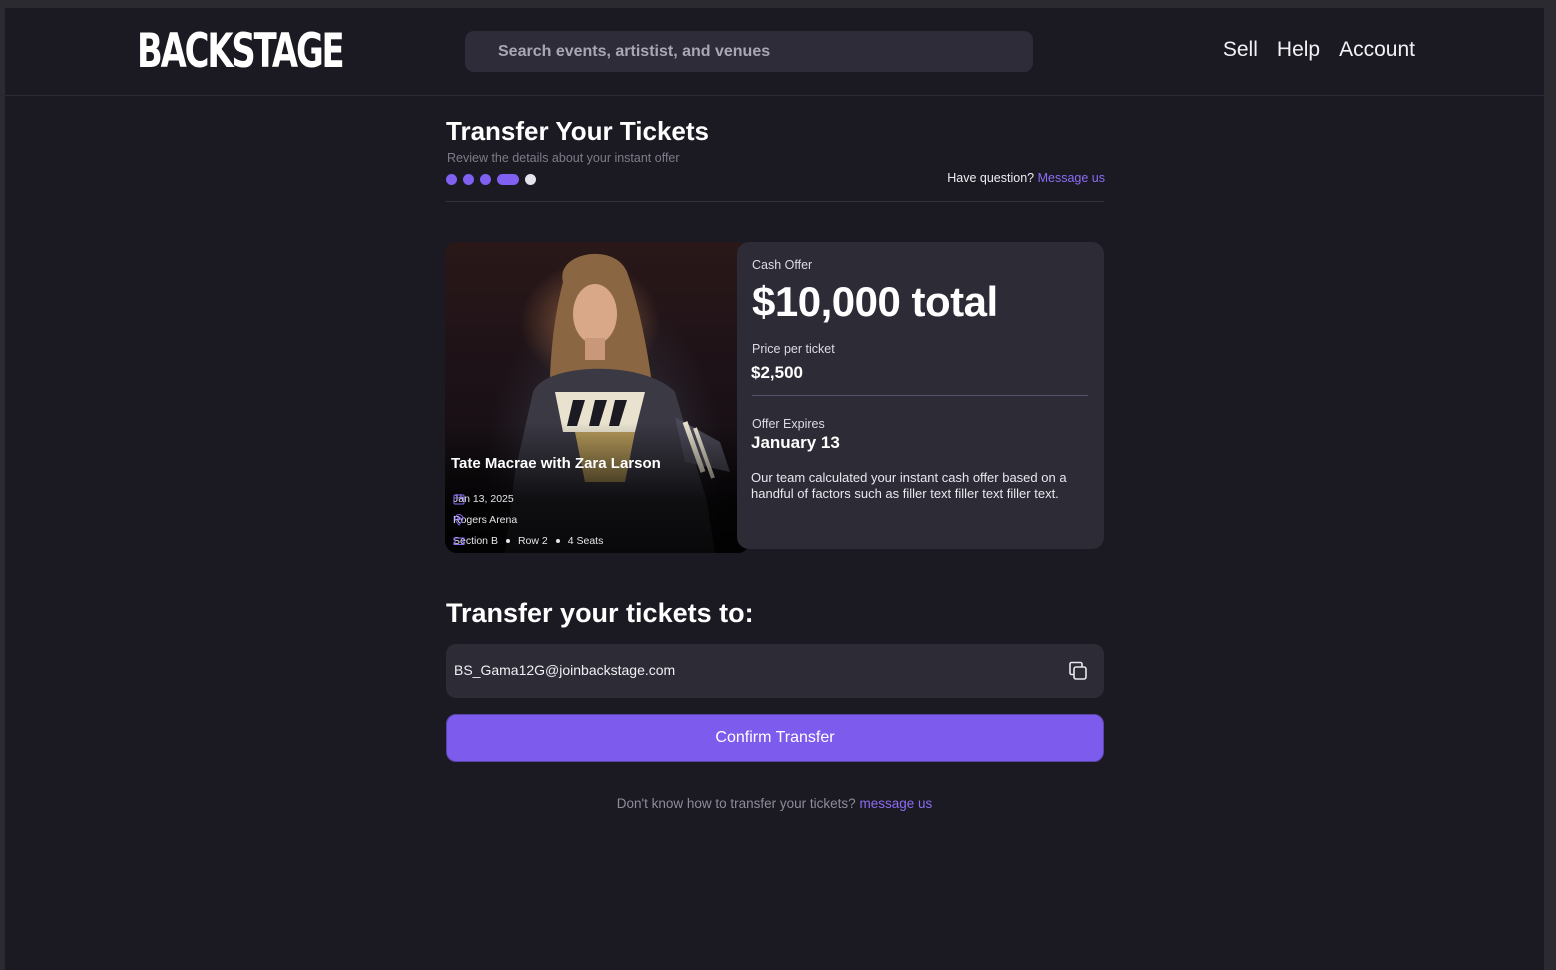  I want to click on cash-offer-total: $10,000 total, so click(875, 301).